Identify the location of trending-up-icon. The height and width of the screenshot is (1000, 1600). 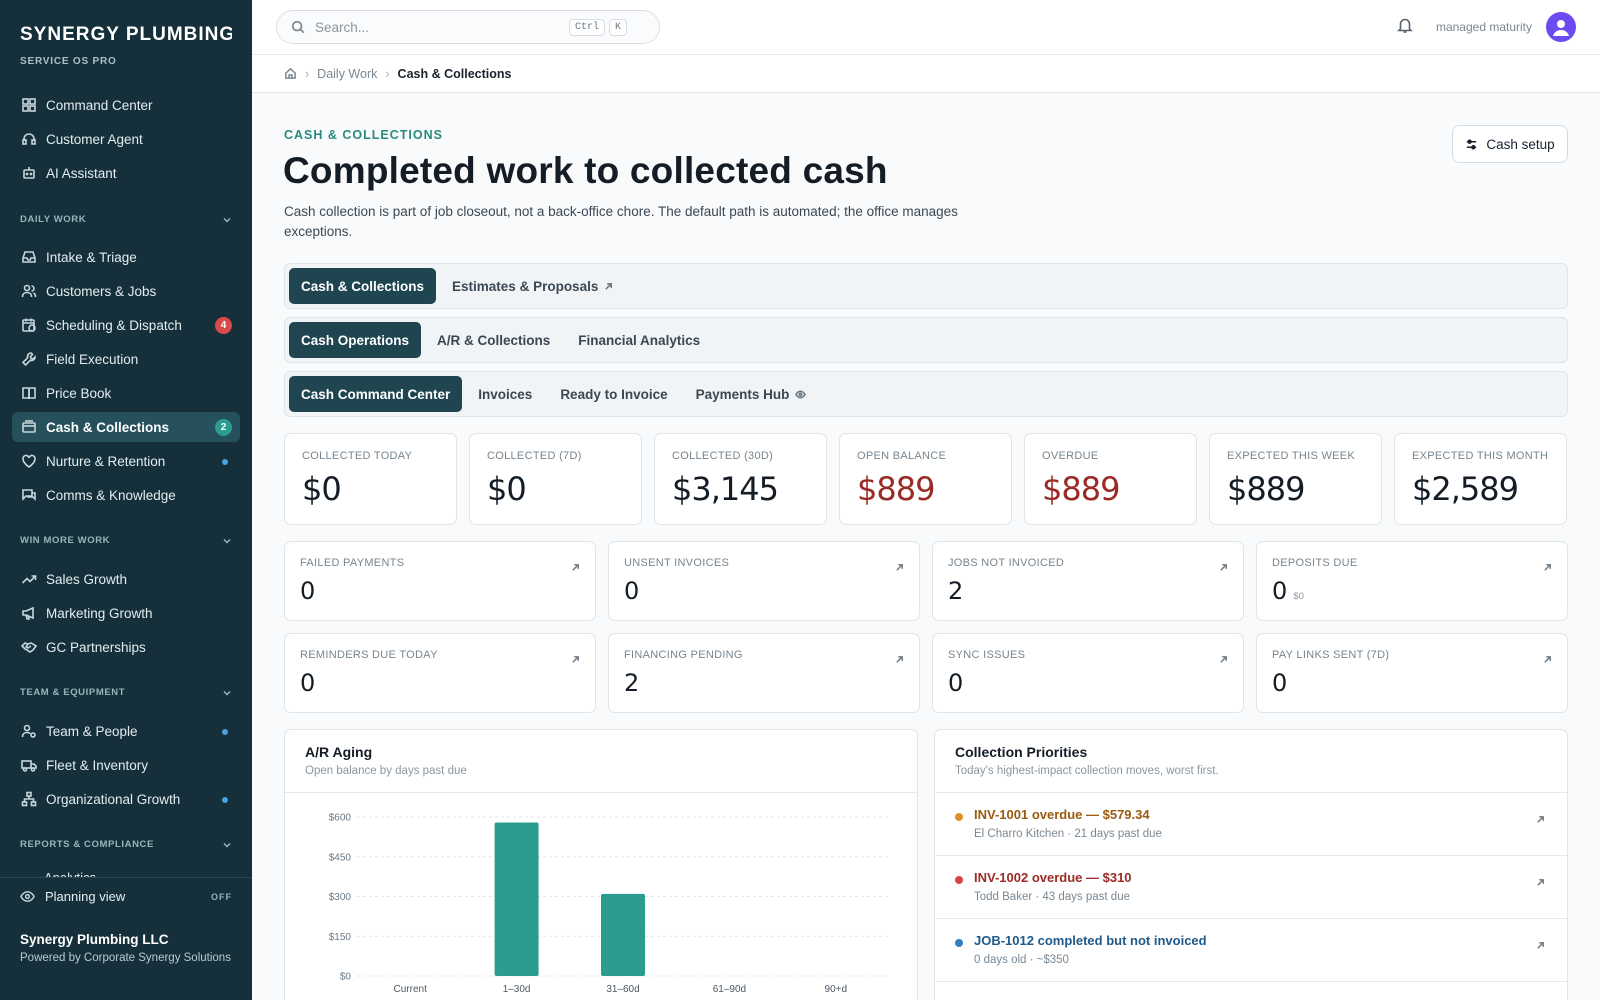
(29, 579).